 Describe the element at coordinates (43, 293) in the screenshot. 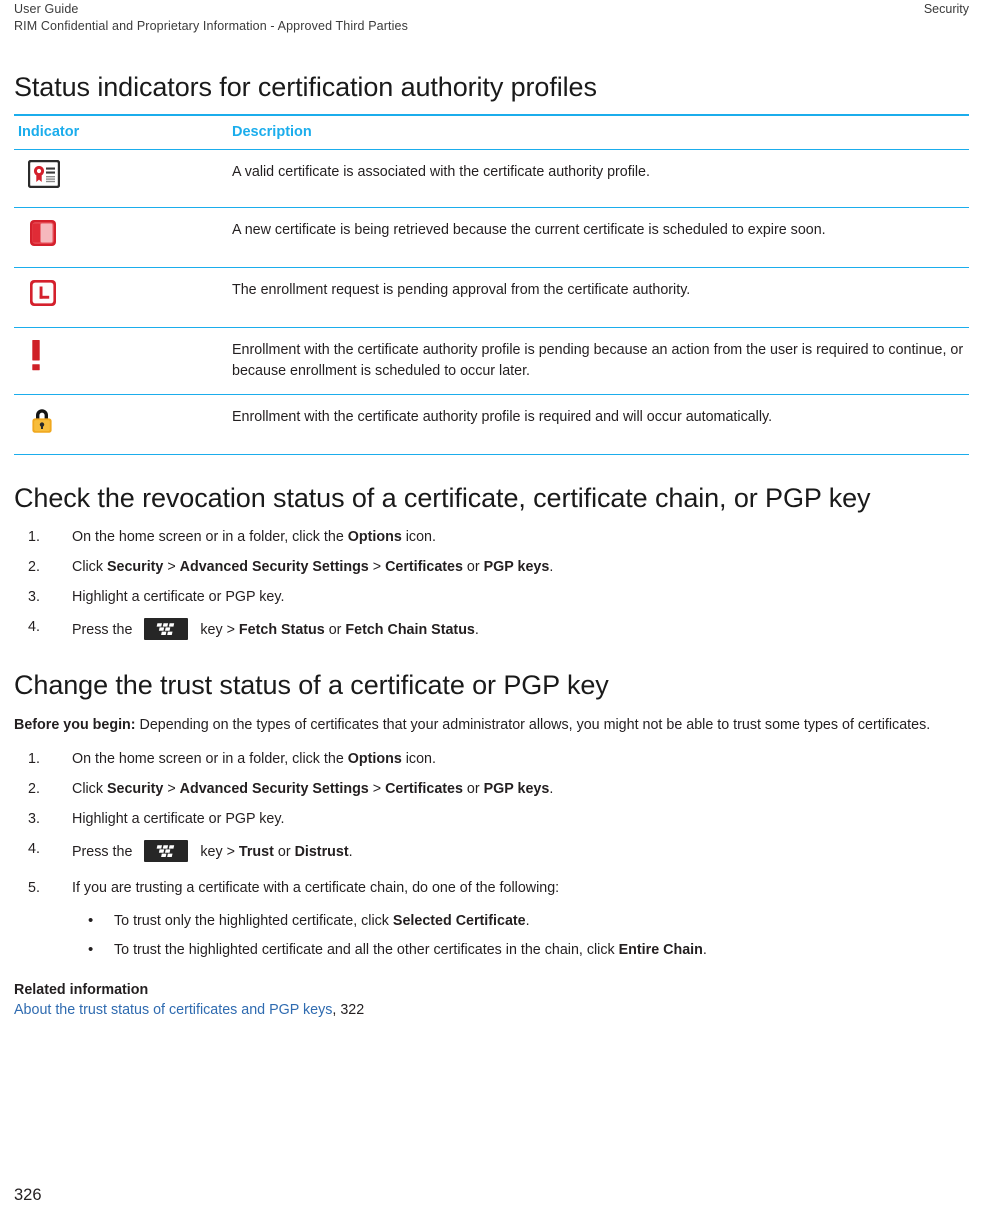

I see `clock-pending-icon` at that location.